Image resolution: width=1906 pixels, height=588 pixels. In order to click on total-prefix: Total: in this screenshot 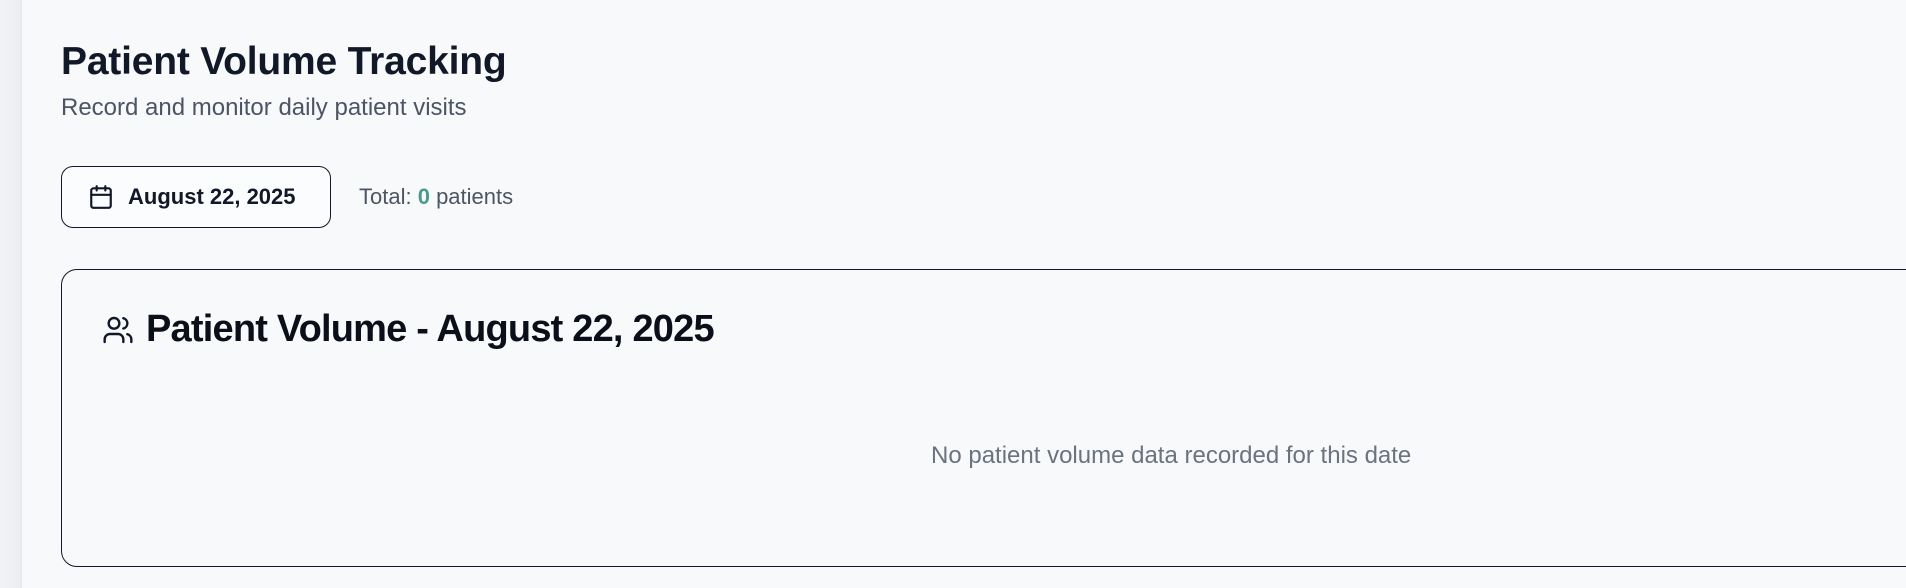, I will do `click(388, 196)`.